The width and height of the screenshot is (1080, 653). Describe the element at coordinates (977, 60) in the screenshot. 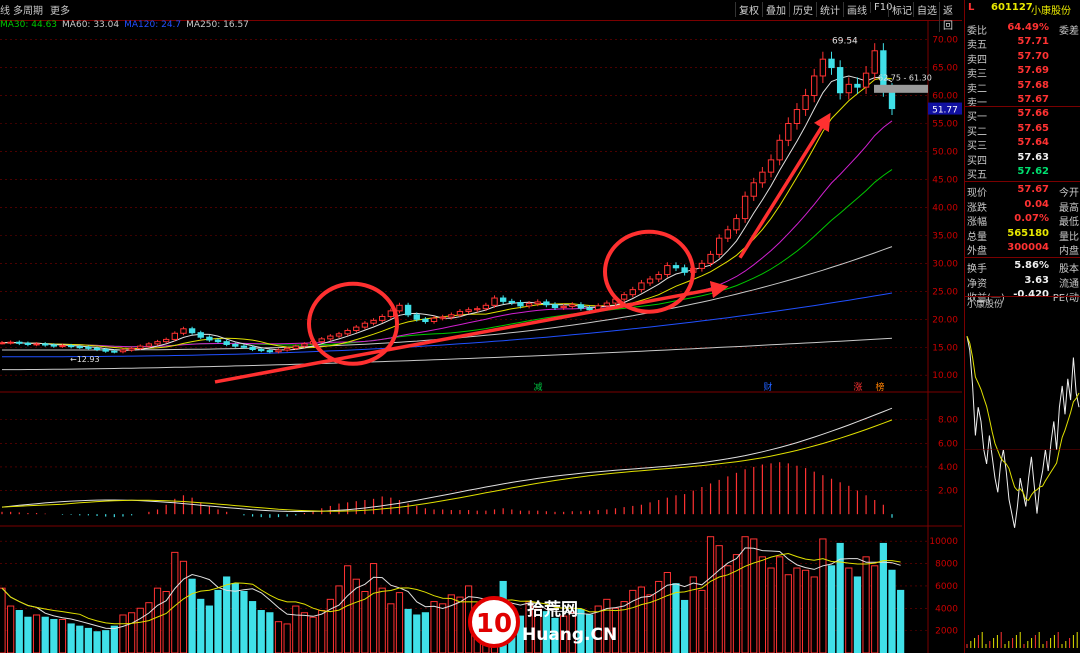

I see `quote-row-label: 卖四` at that location.